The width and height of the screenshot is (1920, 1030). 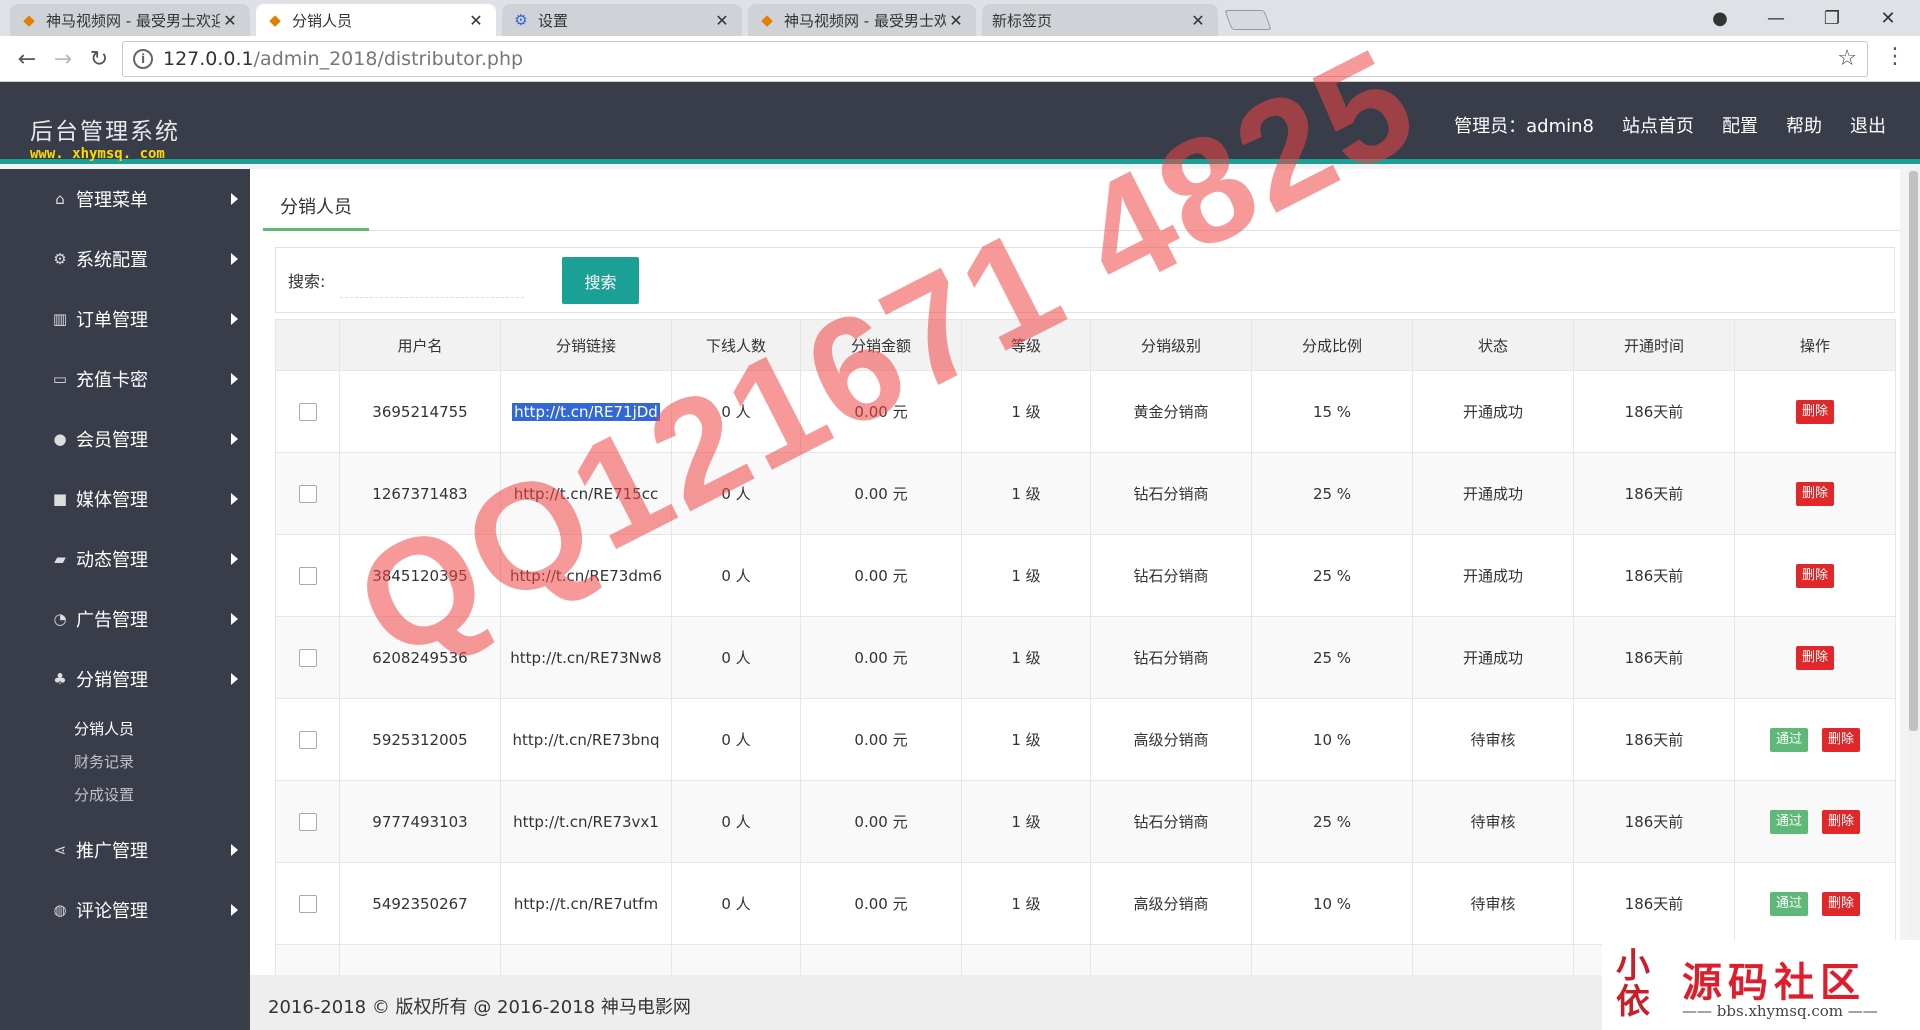 What do you see at coordinates (162, 762) in the screenshot?
I see `sidebar-subitem-finance: 财务记录` at bounding box center [162, 762].